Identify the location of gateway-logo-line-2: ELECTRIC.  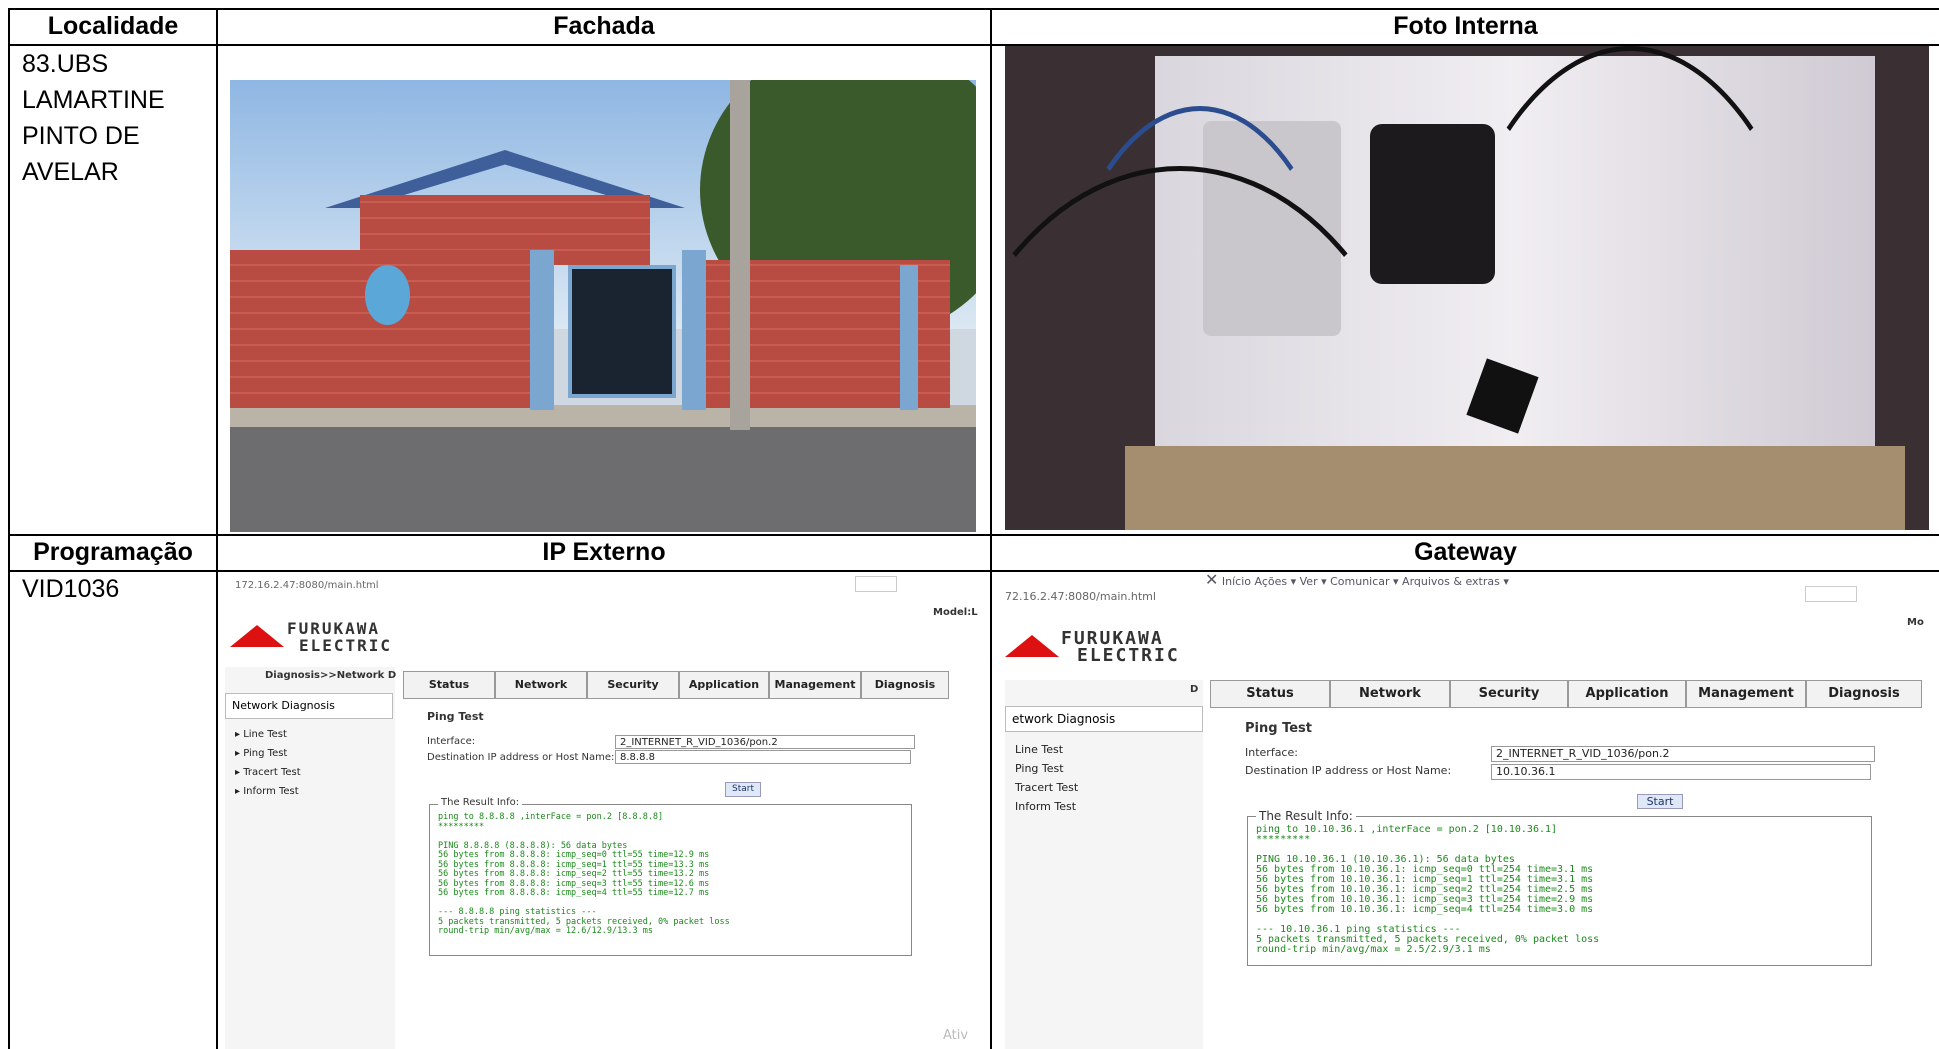
(1128, 655).